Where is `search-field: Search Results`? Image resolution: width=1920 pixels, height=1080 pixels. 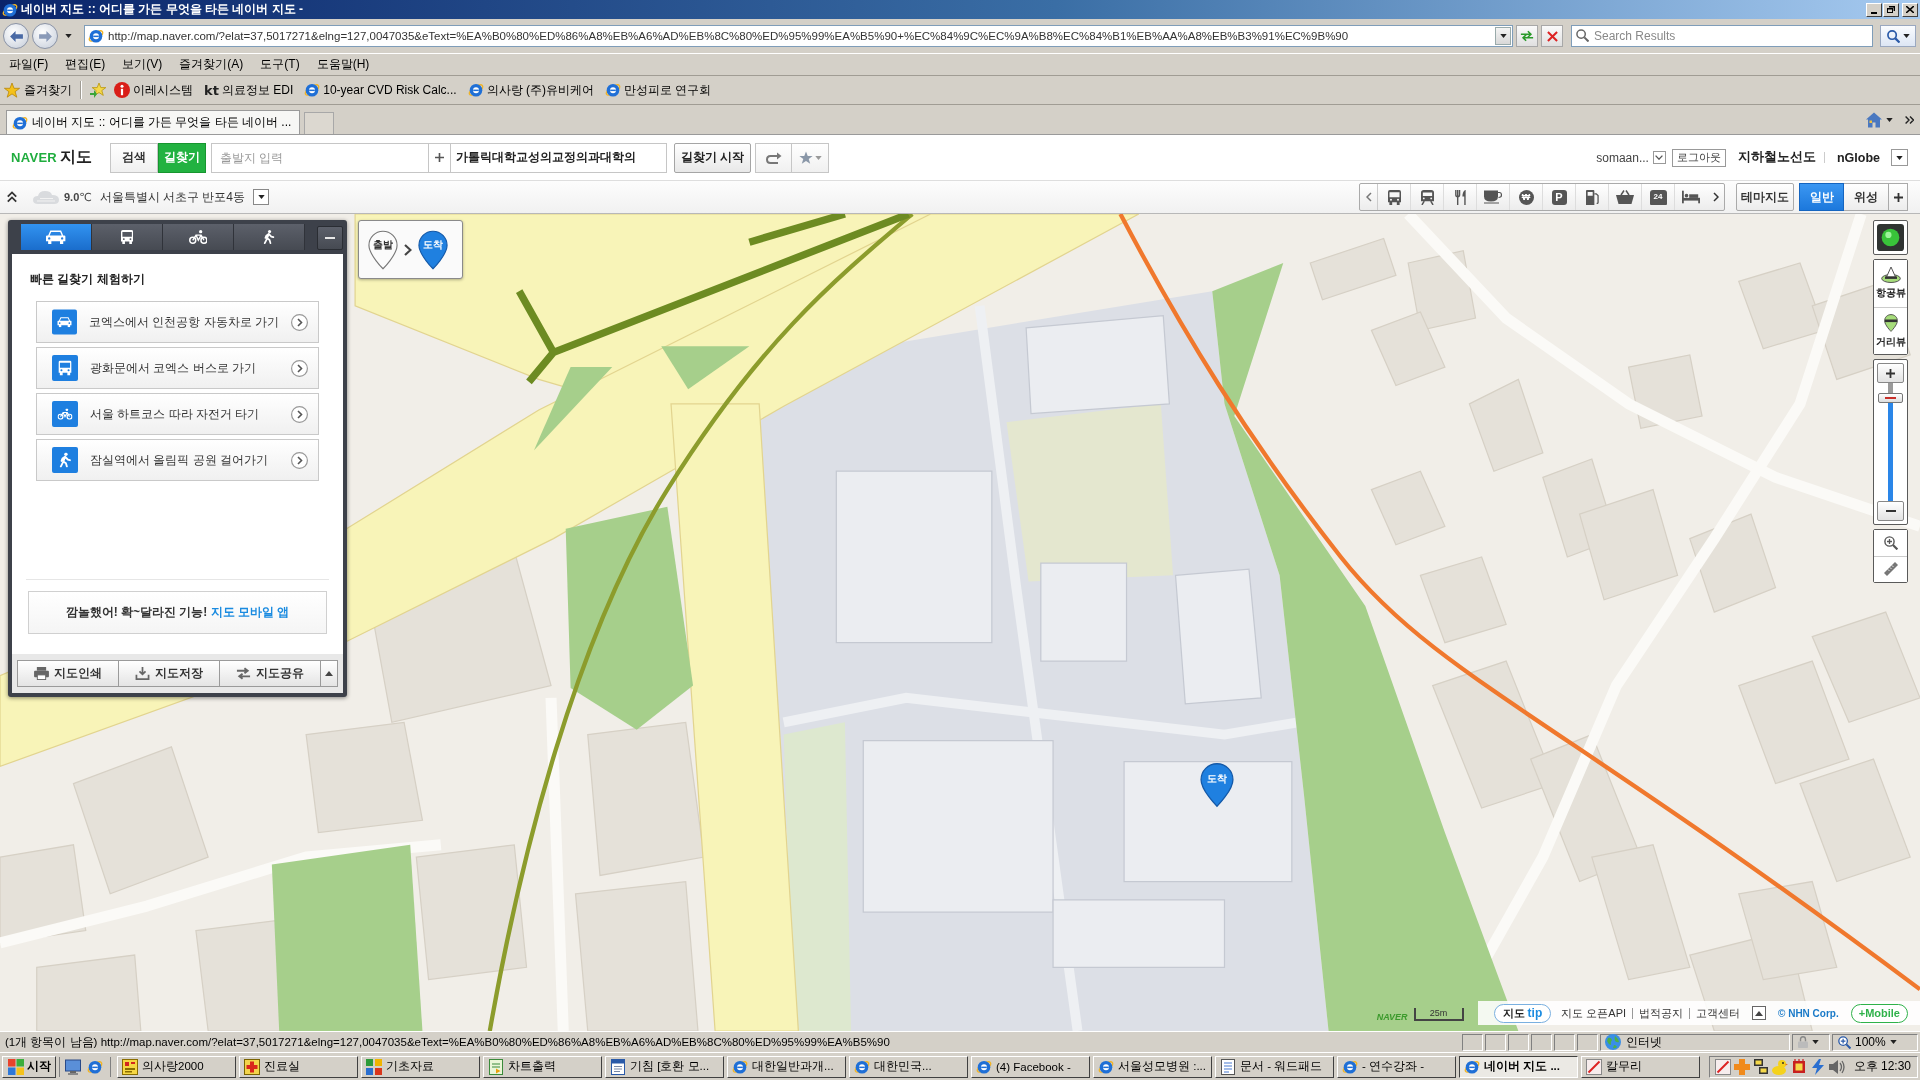 search-field: Search Results is located at coordinates (1722, 36).